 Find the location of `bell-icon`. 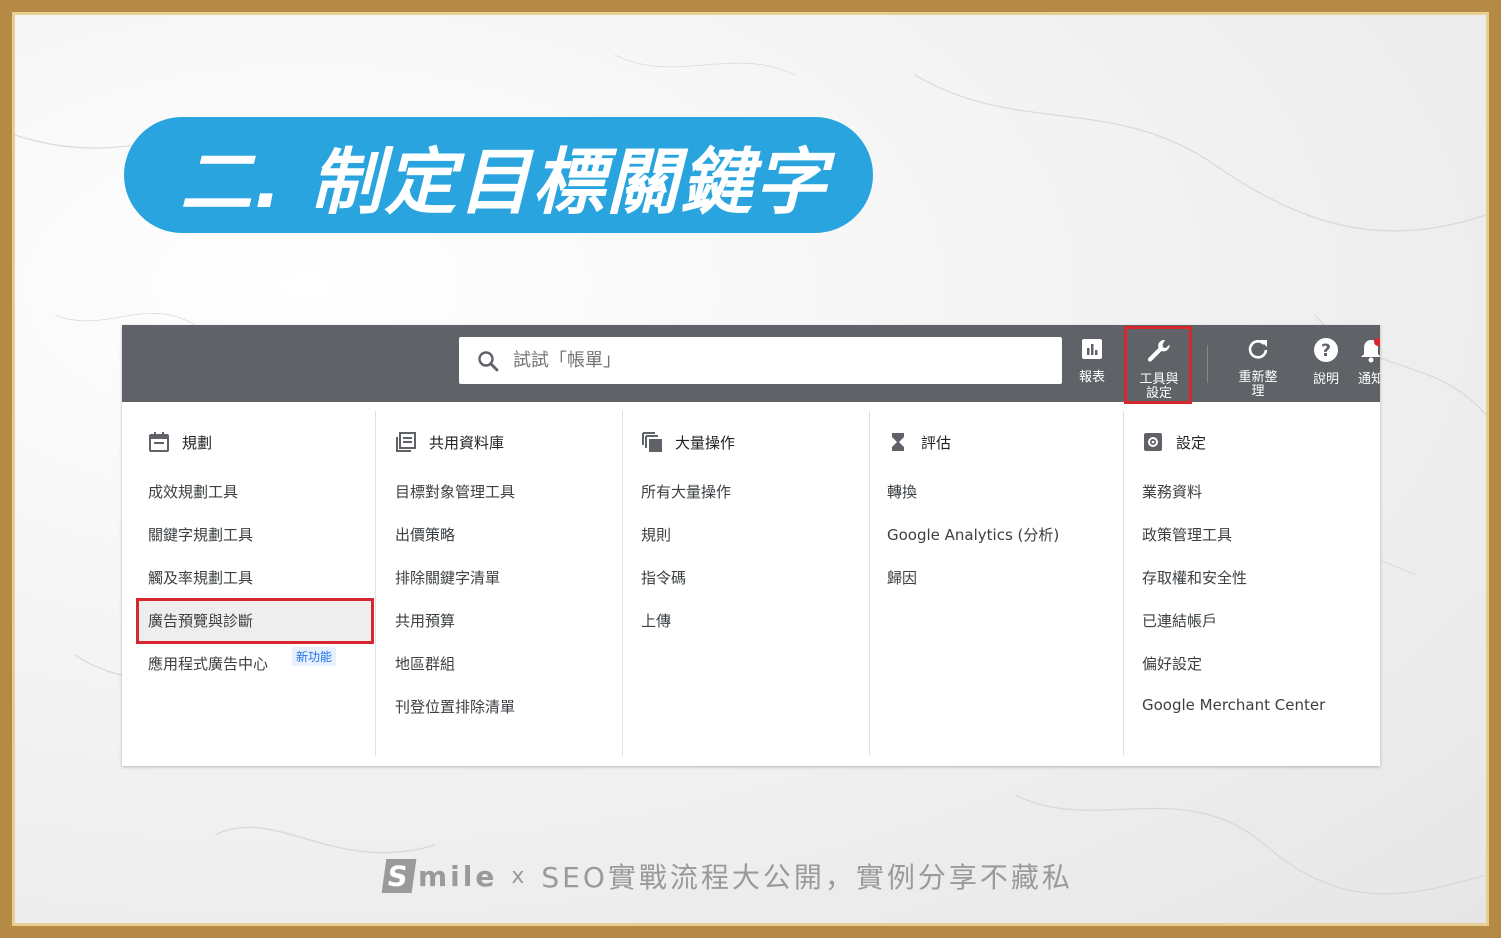

bell-icon is located at coordinates (1370, 350).